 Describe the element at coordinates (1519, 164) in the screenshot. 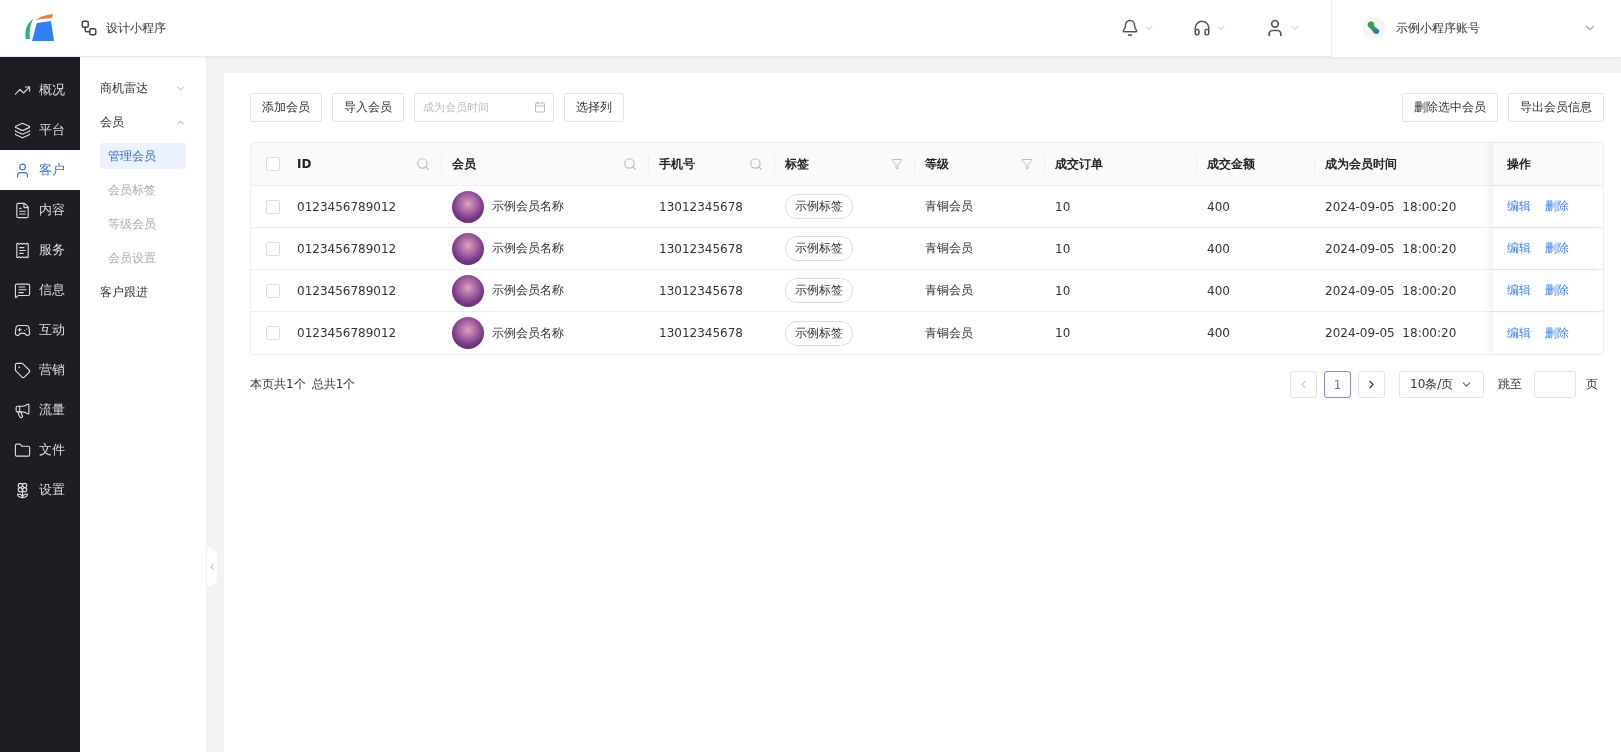

I see `column-header: 操作` at that location.